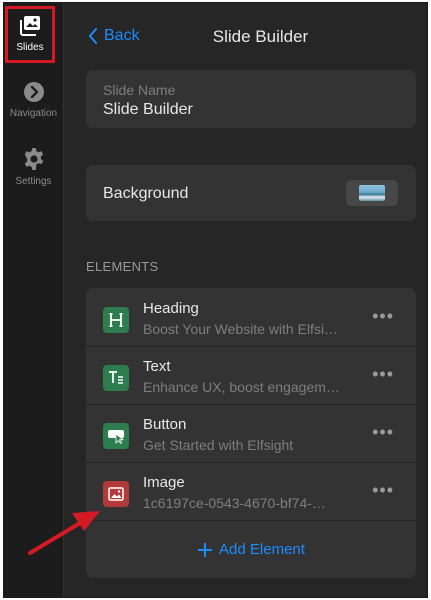 This screenshot has height=600, width=431. What do you see at coordinates (64, 533) in the screenshot?
I see `annotation-arrow-icon` at bounding box center [64, 533].